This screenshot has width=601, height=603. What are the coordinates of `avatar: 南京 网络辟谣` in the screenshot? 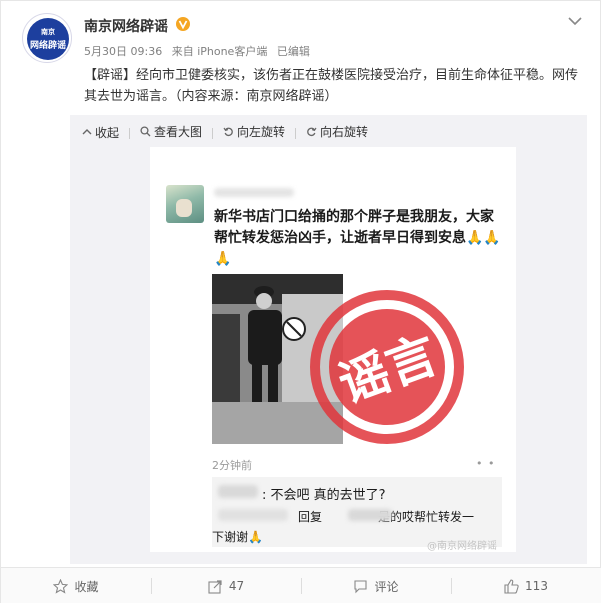 It's located at (47, 38).